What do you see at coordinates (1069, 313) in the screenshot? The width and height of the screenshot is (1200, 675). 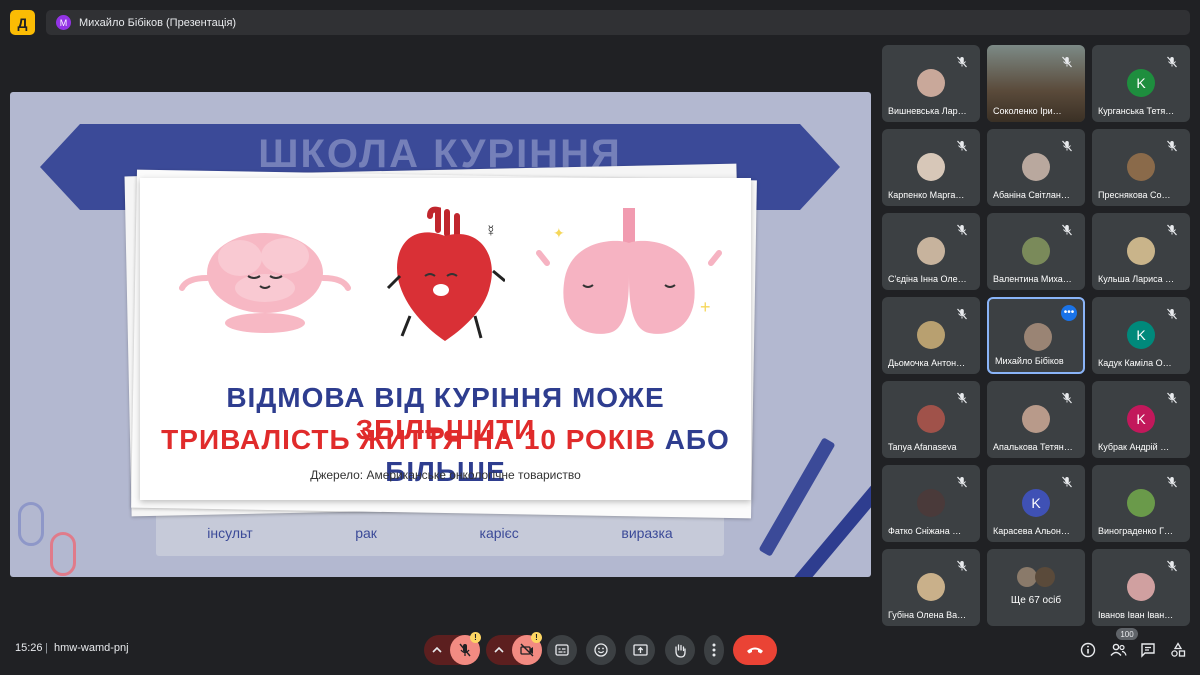 I see `more-horiz-icon: •••` at bounding box center [1069, 313].